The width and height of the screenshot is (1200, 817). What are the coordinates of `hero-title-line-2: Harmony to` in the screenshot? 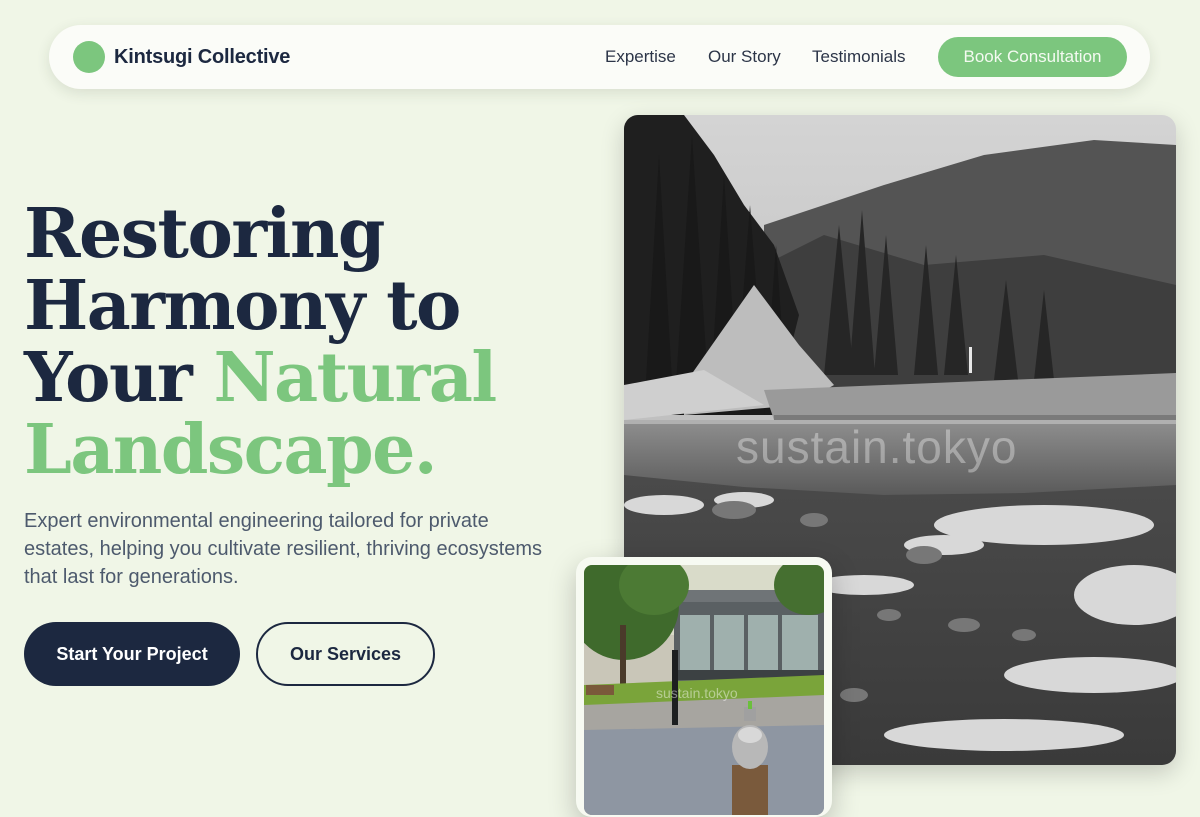 It's located at (242, 306).